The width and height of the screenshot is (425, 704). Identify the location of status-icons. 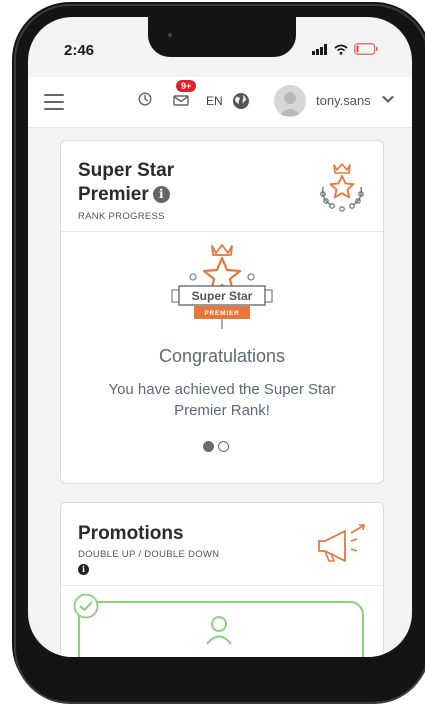
(345, 49).